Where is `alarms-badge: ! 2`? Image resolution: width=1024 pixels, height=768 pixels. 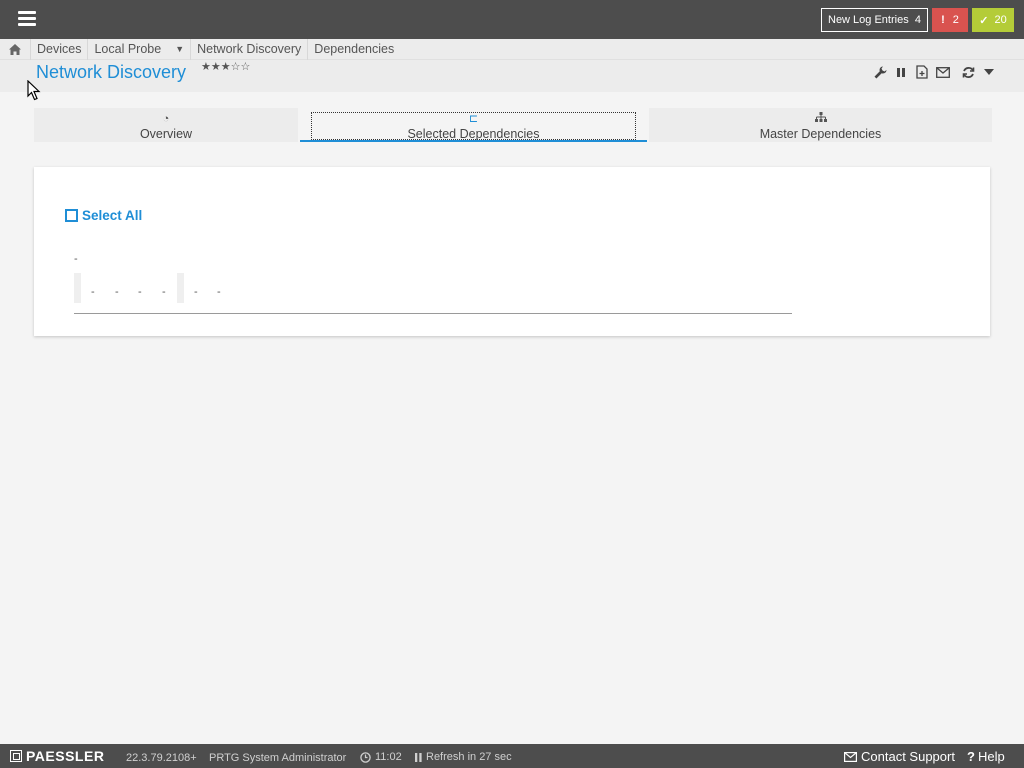 alarms-badge: ! 2 is located at coordinates (950, 20).